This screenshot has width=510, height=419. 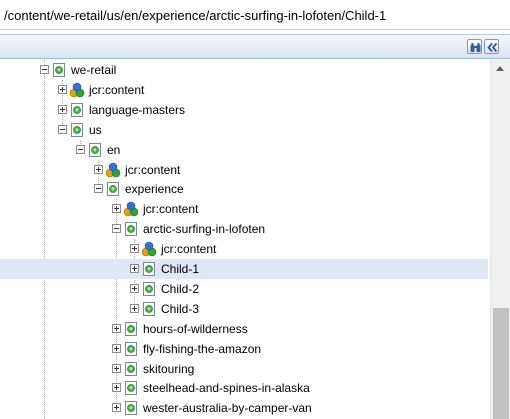 What do you see at coordinates (500, 239) in the screenshot?
I see `vertical-scrollbar` at bounding box center [500, 239].